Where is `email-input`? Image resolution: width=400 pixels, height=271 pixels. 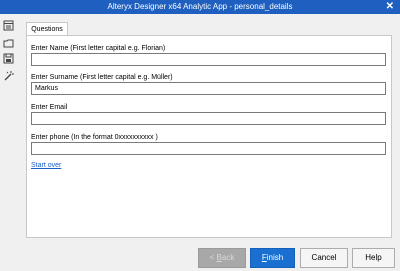 email-input is located at coordinates (208, 118).